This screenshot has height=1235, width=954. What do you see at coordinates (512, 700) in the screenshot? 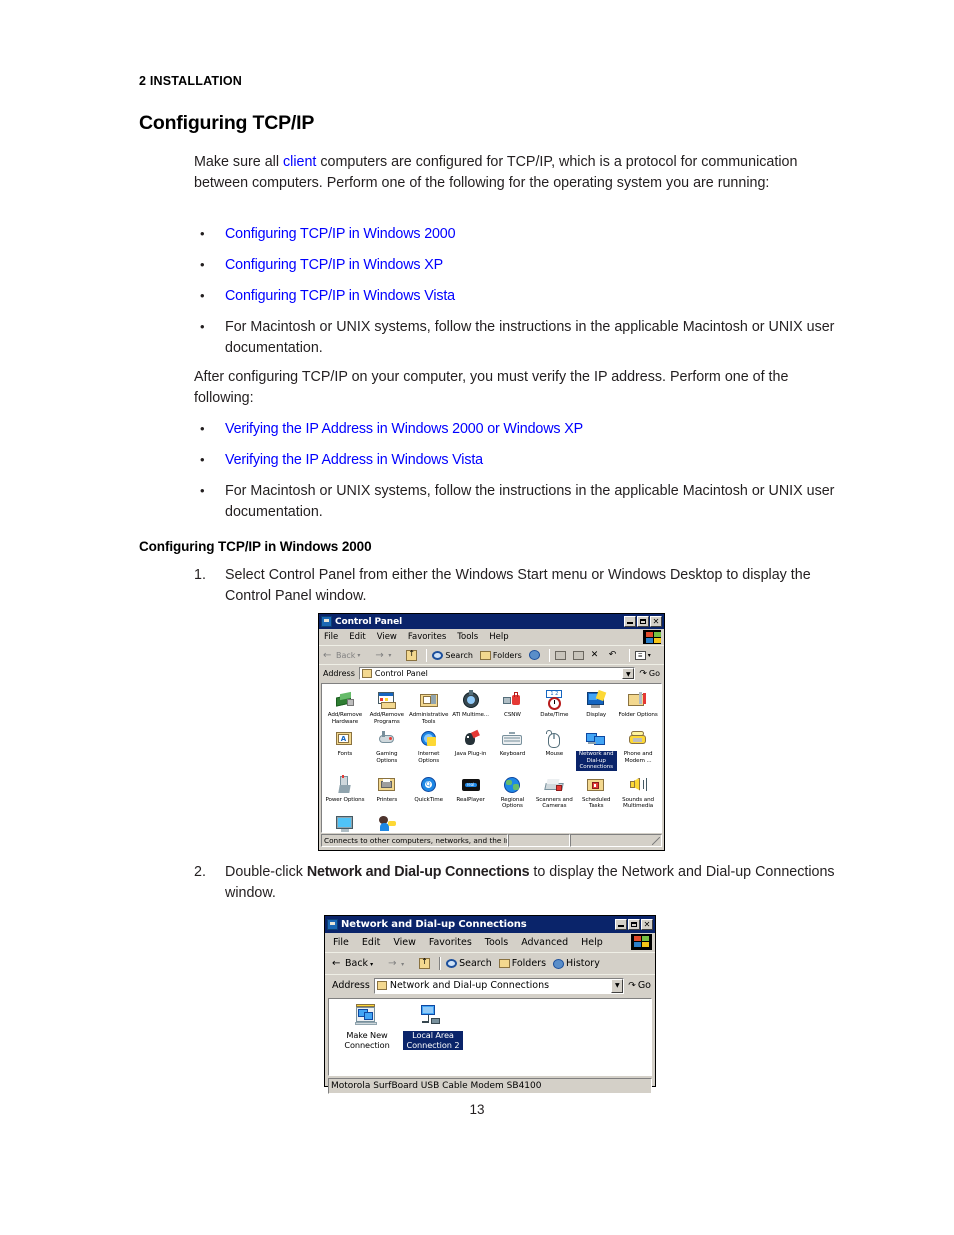
I see `csnw-icon` at bounding box center [512, 700].